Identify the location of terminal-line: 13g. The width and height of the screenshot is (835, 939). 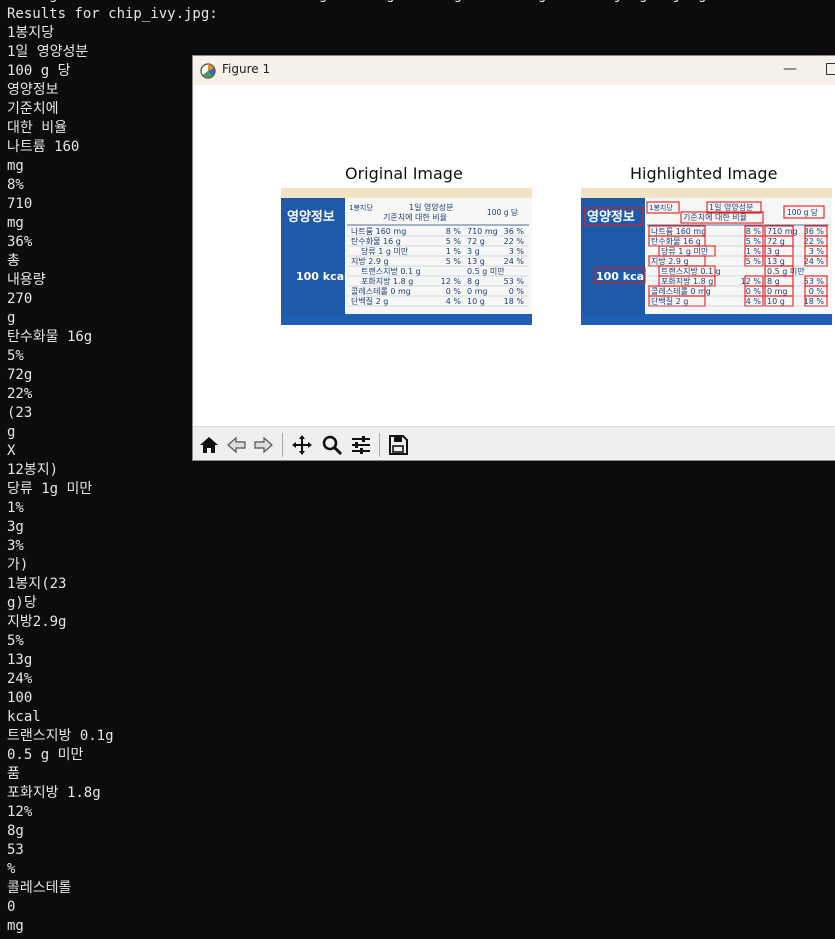
(20, 660).